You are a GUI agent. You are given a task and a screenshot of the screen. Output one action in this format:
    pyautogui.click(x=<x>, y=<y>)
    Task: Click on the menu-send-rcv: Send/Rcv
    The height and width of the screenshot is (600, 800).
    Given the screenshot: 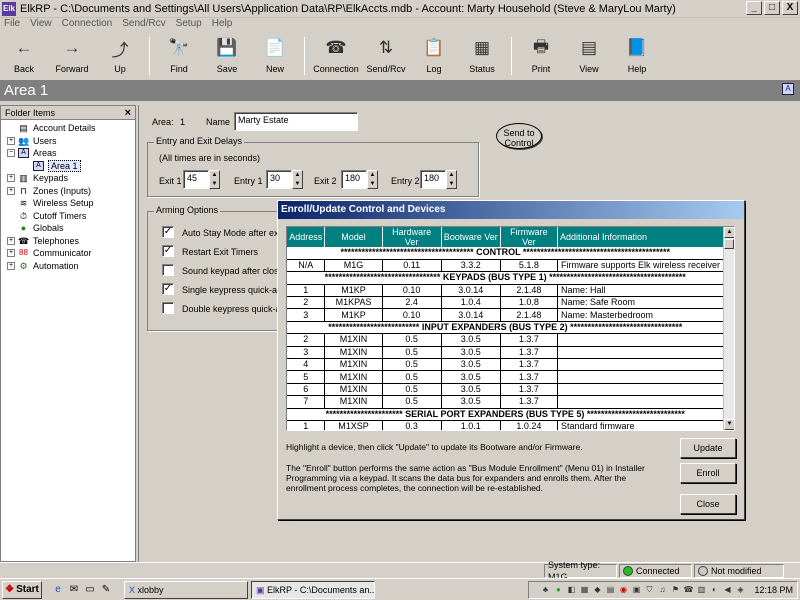 What is the action you would take?
    pyautogui.click(x=143, y=25)
    